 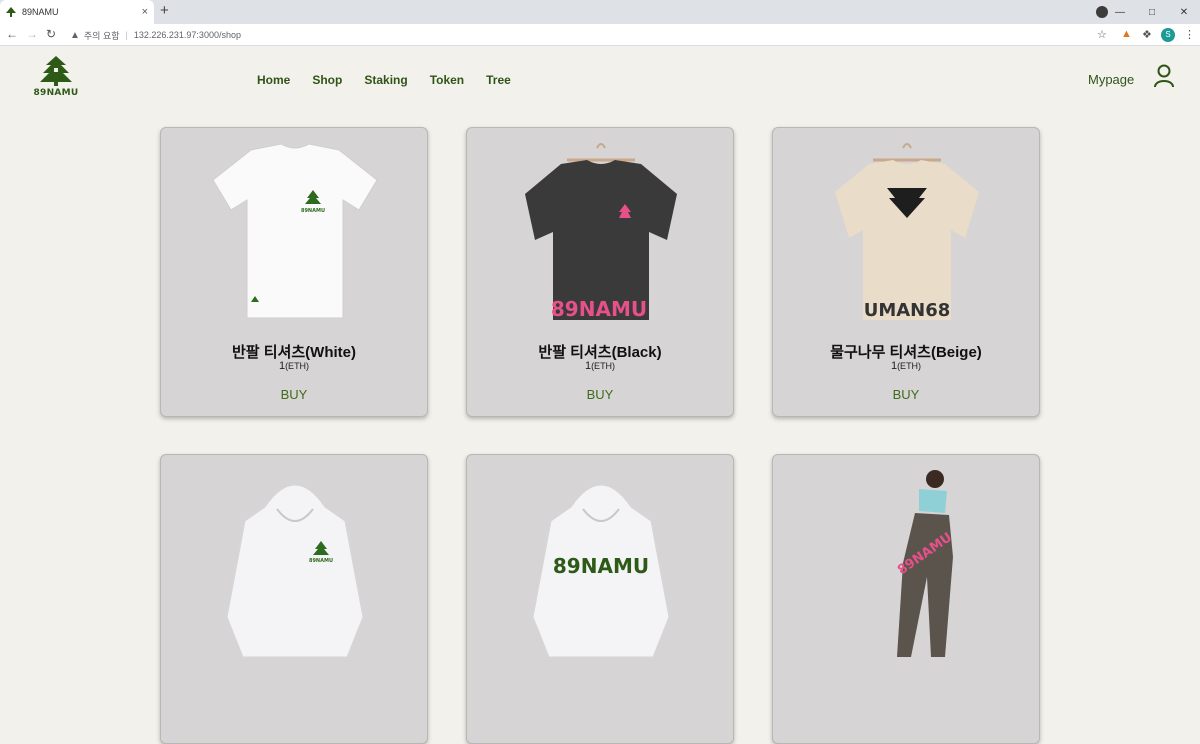 I want to click on tree-favicon-icon, so click(x=11, y=12).